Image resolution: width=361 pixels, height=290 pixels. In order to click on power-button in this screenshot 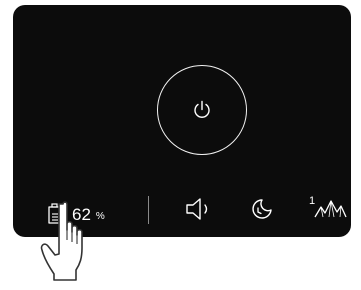, I will do `click(202, 110)`.